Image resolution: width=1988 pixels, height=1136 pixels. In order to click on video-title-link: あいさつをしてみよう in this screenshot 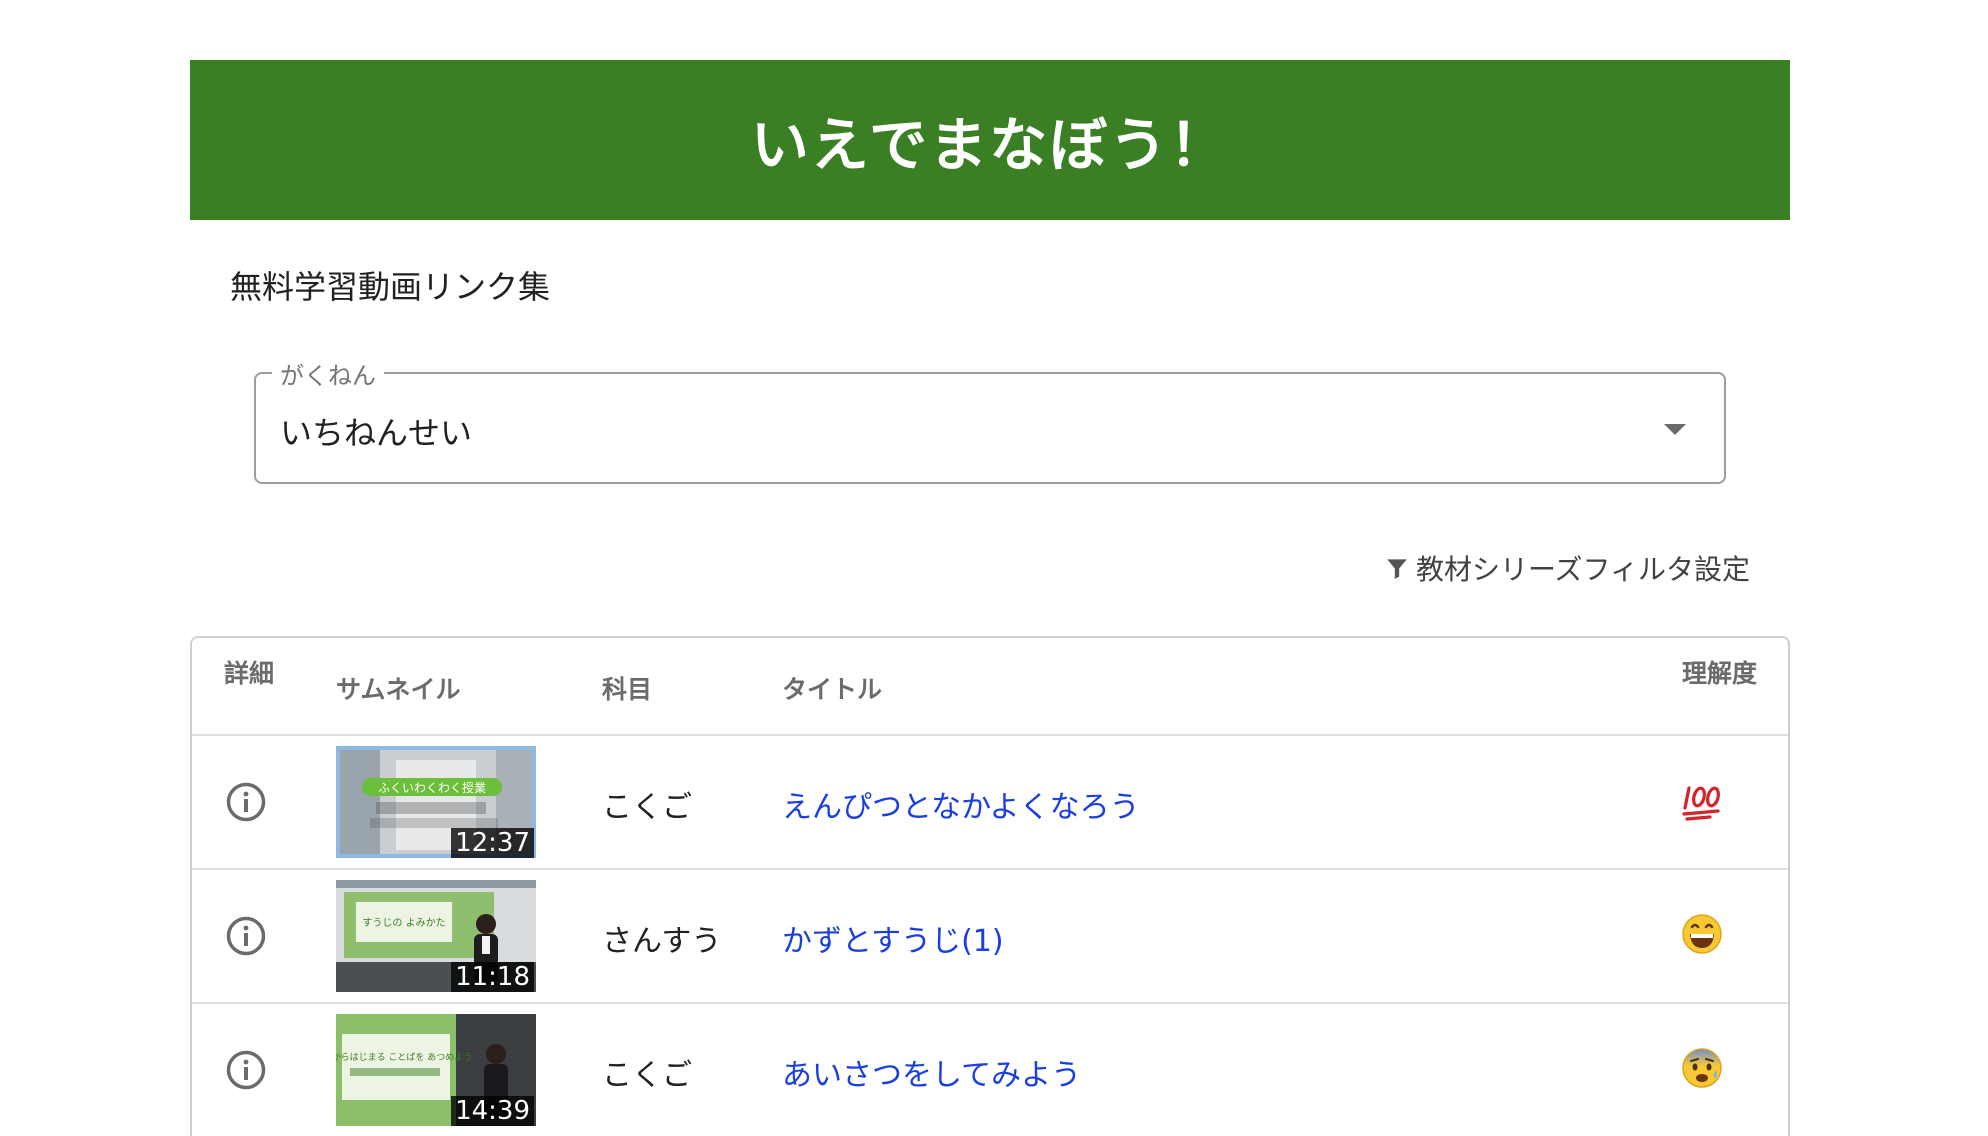, I will do `click(931, 1072)`.